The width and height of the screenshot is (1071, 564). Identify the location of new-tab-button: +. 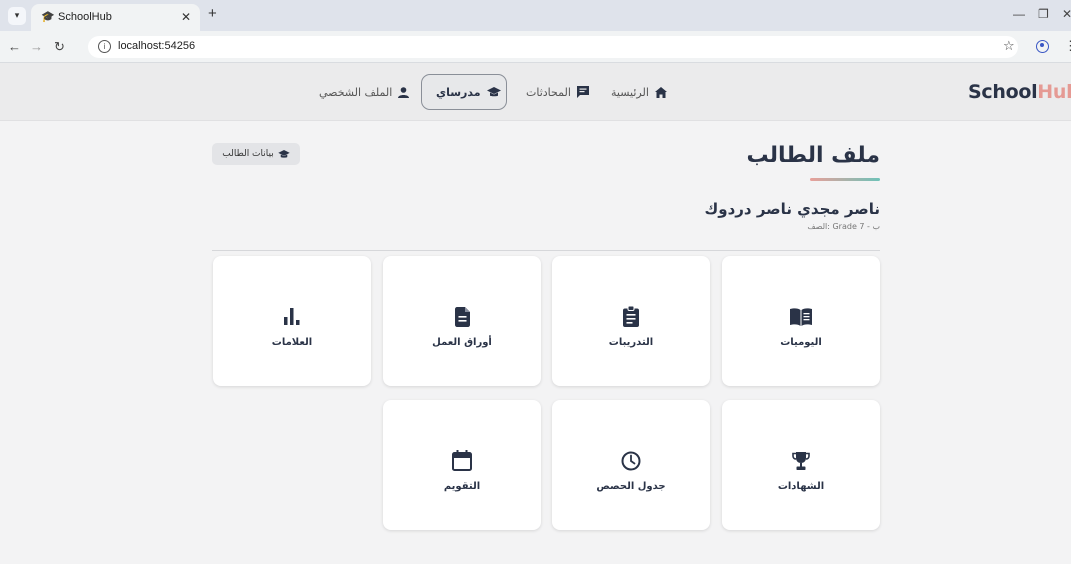
(212, 14).